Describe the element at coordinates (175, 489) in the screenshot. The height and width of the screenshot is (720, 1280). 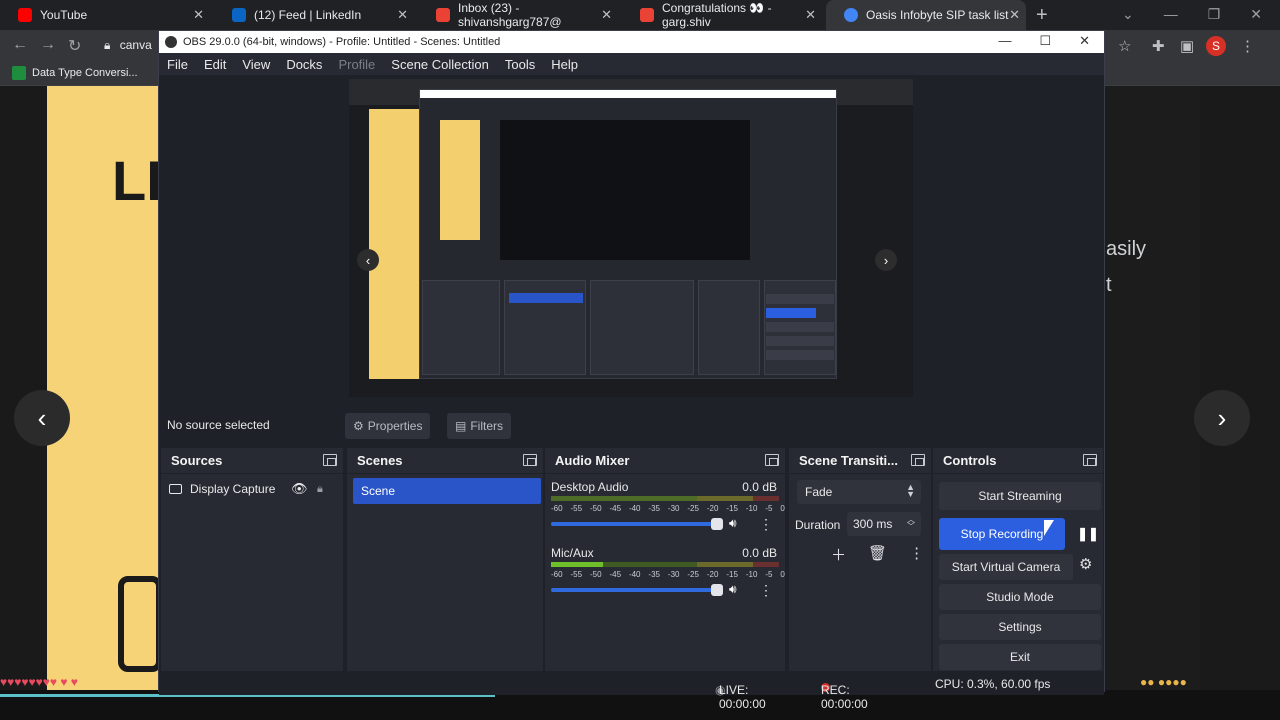
I see `monitor-icon` at that location.